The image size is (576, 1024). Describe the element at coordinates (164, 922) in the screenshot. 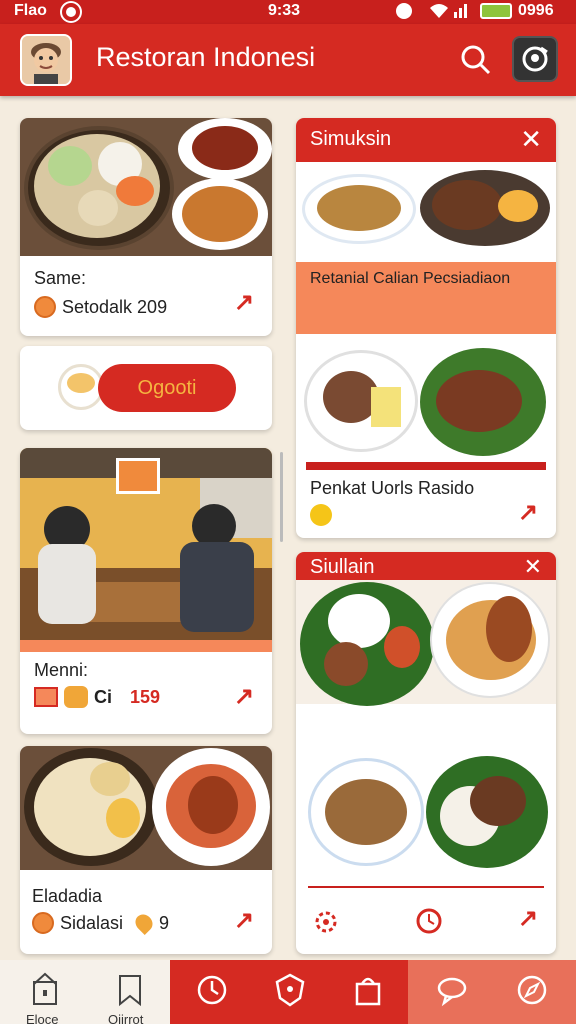

I see `card-count: 9` at that location.